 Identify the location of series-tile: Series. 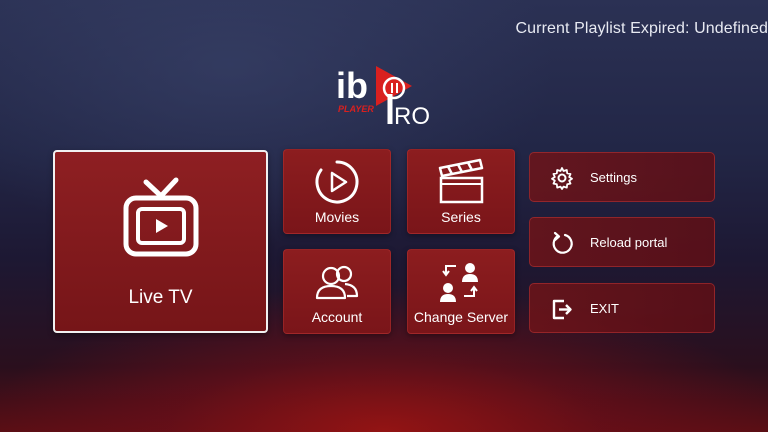
(461, 191).